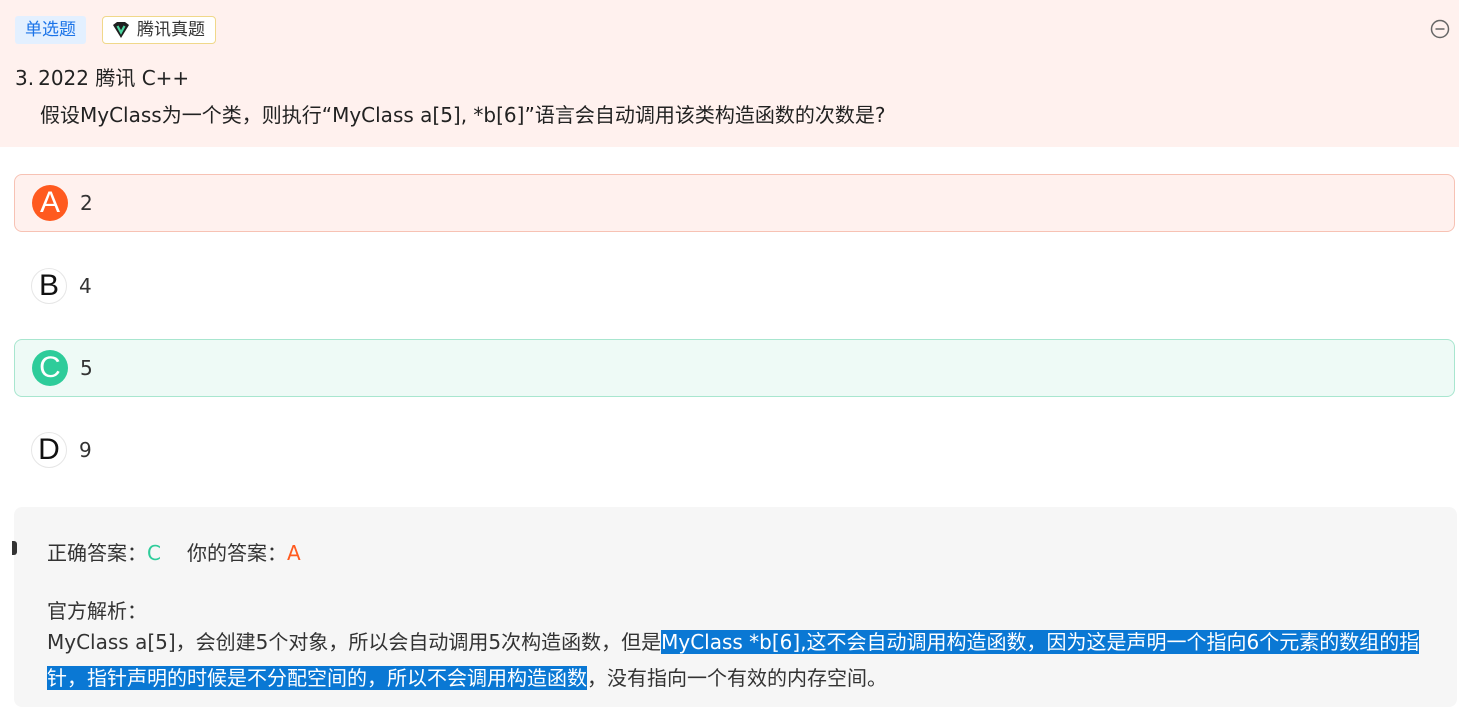 The height and width of the screenshot is (707, 1459). I want to click on explanation-part-1: MyClass a[5]，会创建5个对象，所以会自动调用5次构造函数，但是, so click(354, 642).